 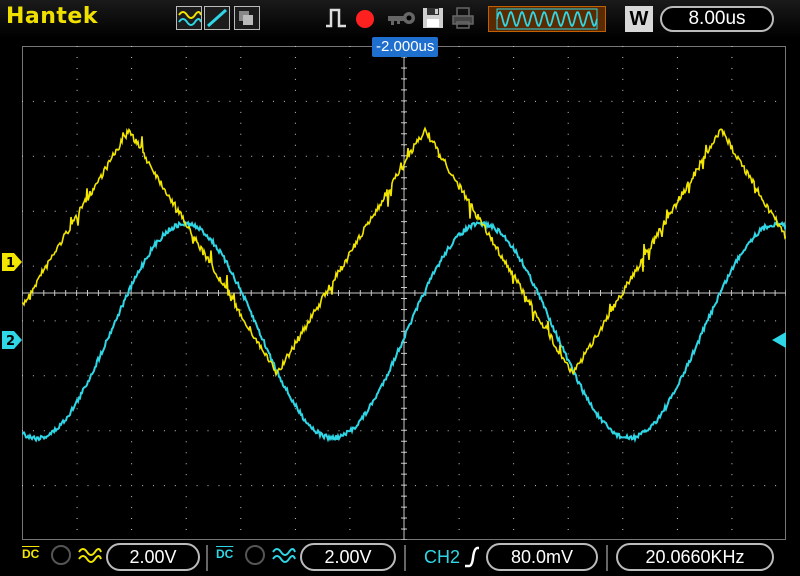 I want to click on frequency-readout: 20.0660KHz, so click(x=695, y=557).